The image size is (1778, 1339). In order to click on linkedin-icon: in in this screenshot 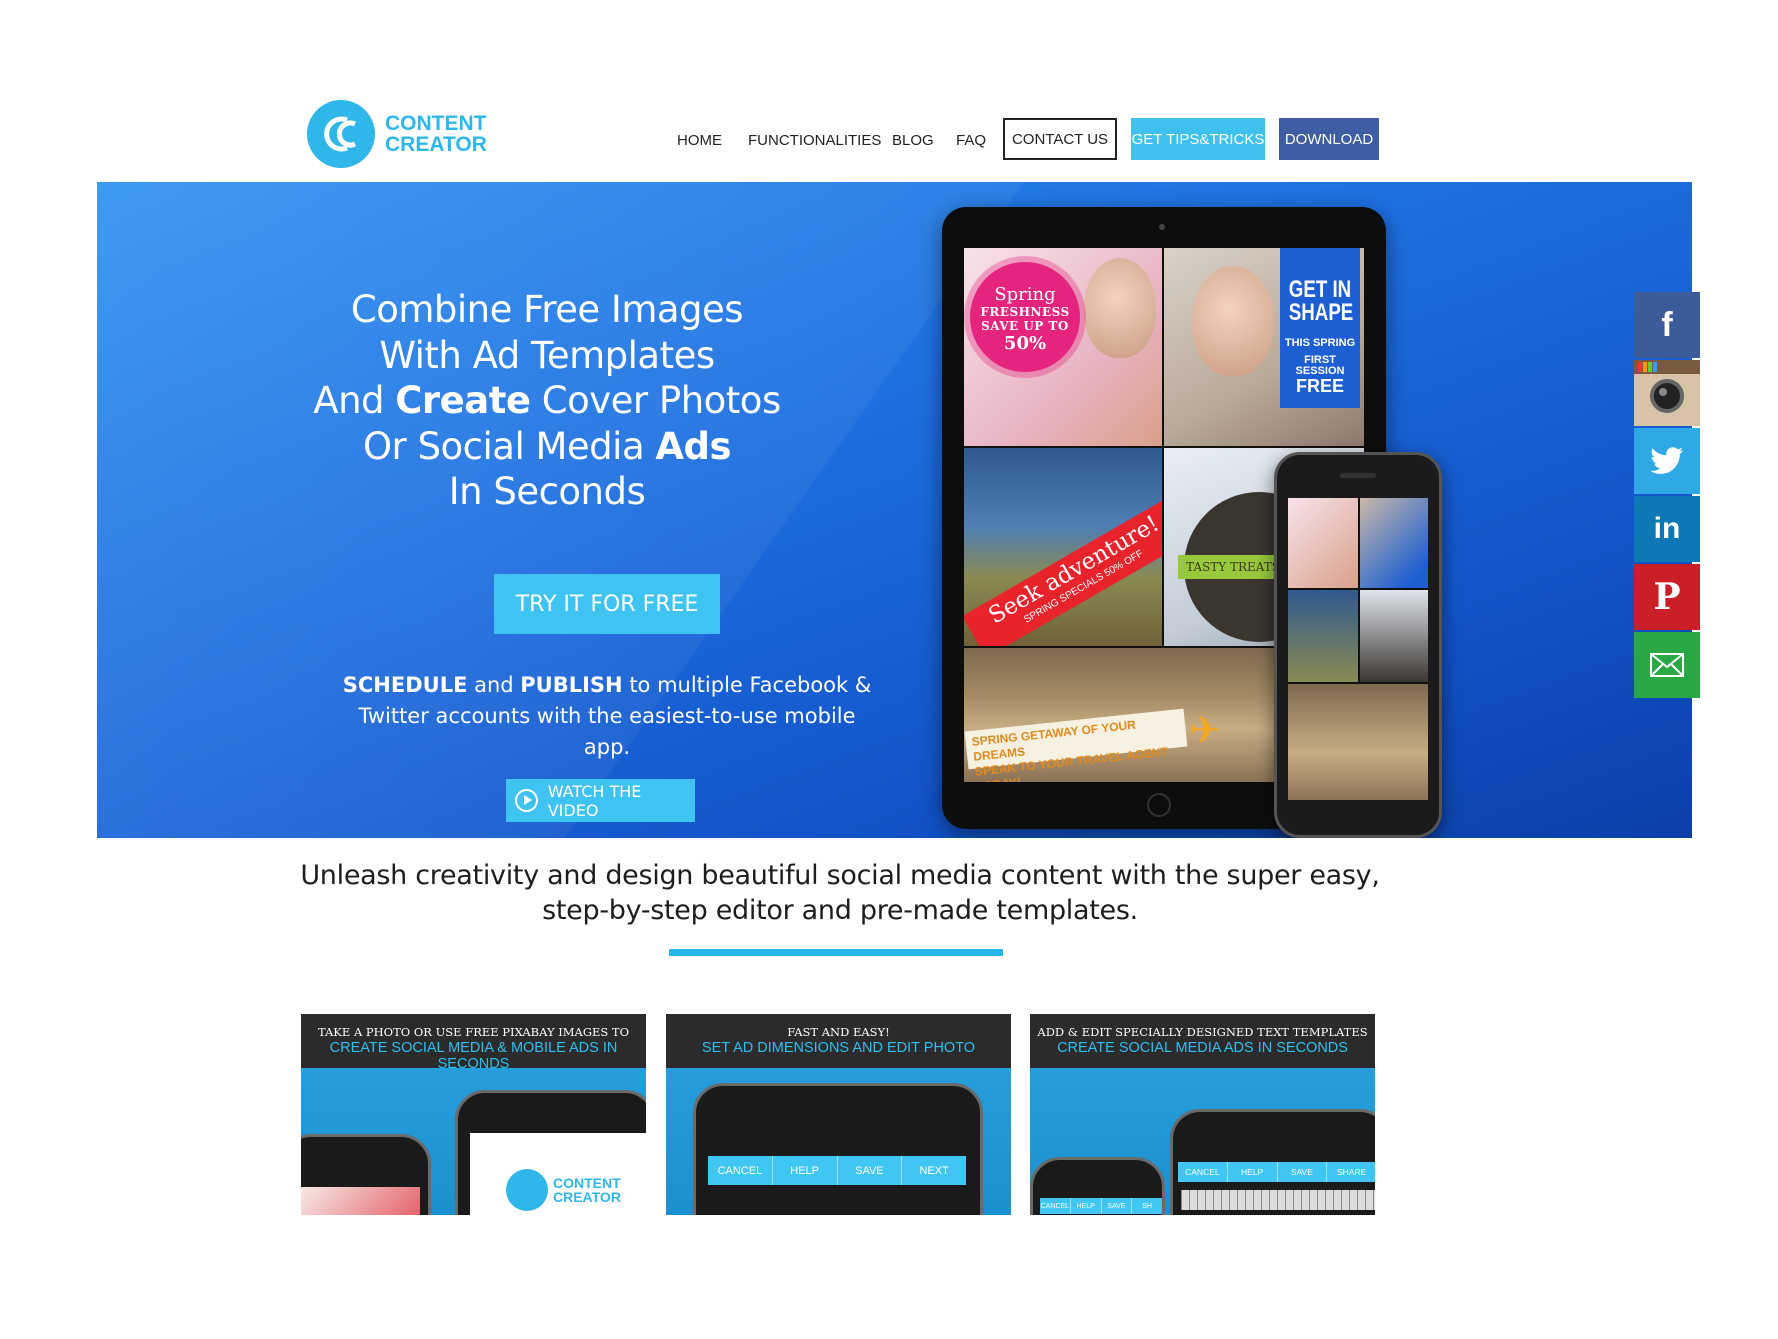, I will do `click(1667, 529)`.